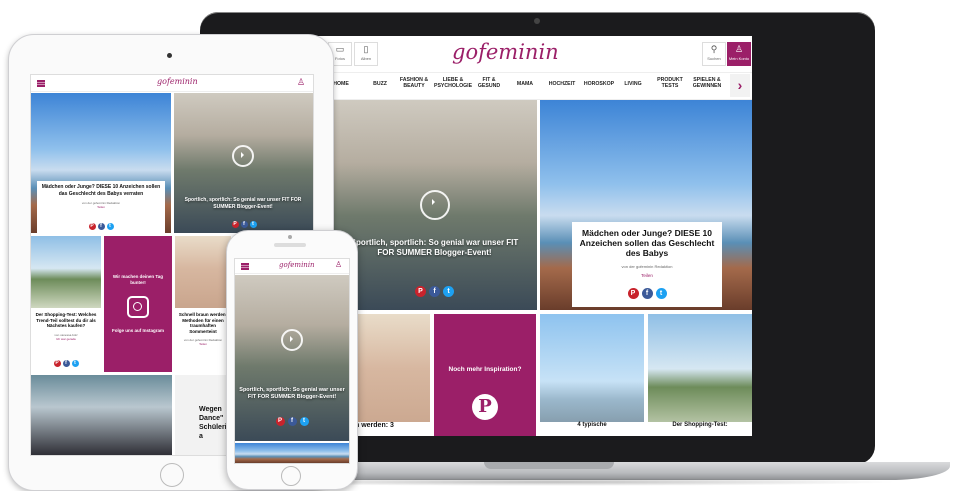 The width and height of the screenshot is (955, 491). Describe the element at coordinates (700, 429) in the screenshot. I see `shopping-card-title: Der Shopping-Test:` at that location.